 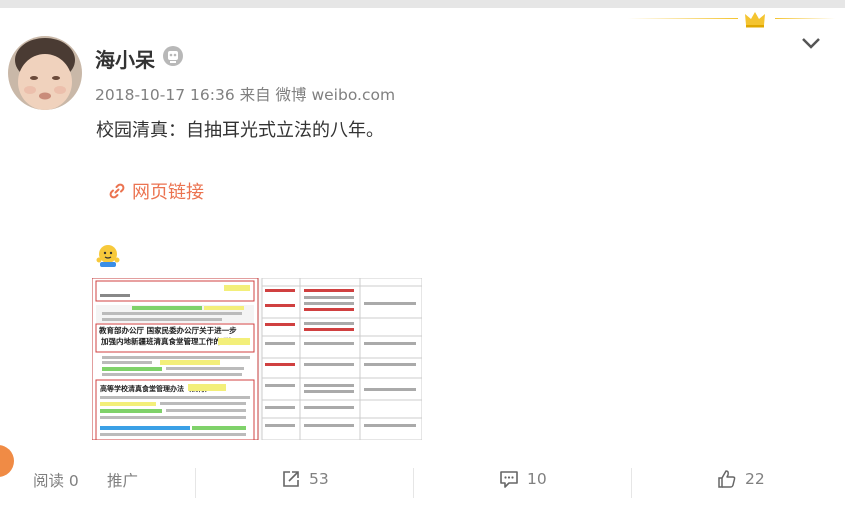 I want to click on comment-button: 10, so click(x=523, y=479).